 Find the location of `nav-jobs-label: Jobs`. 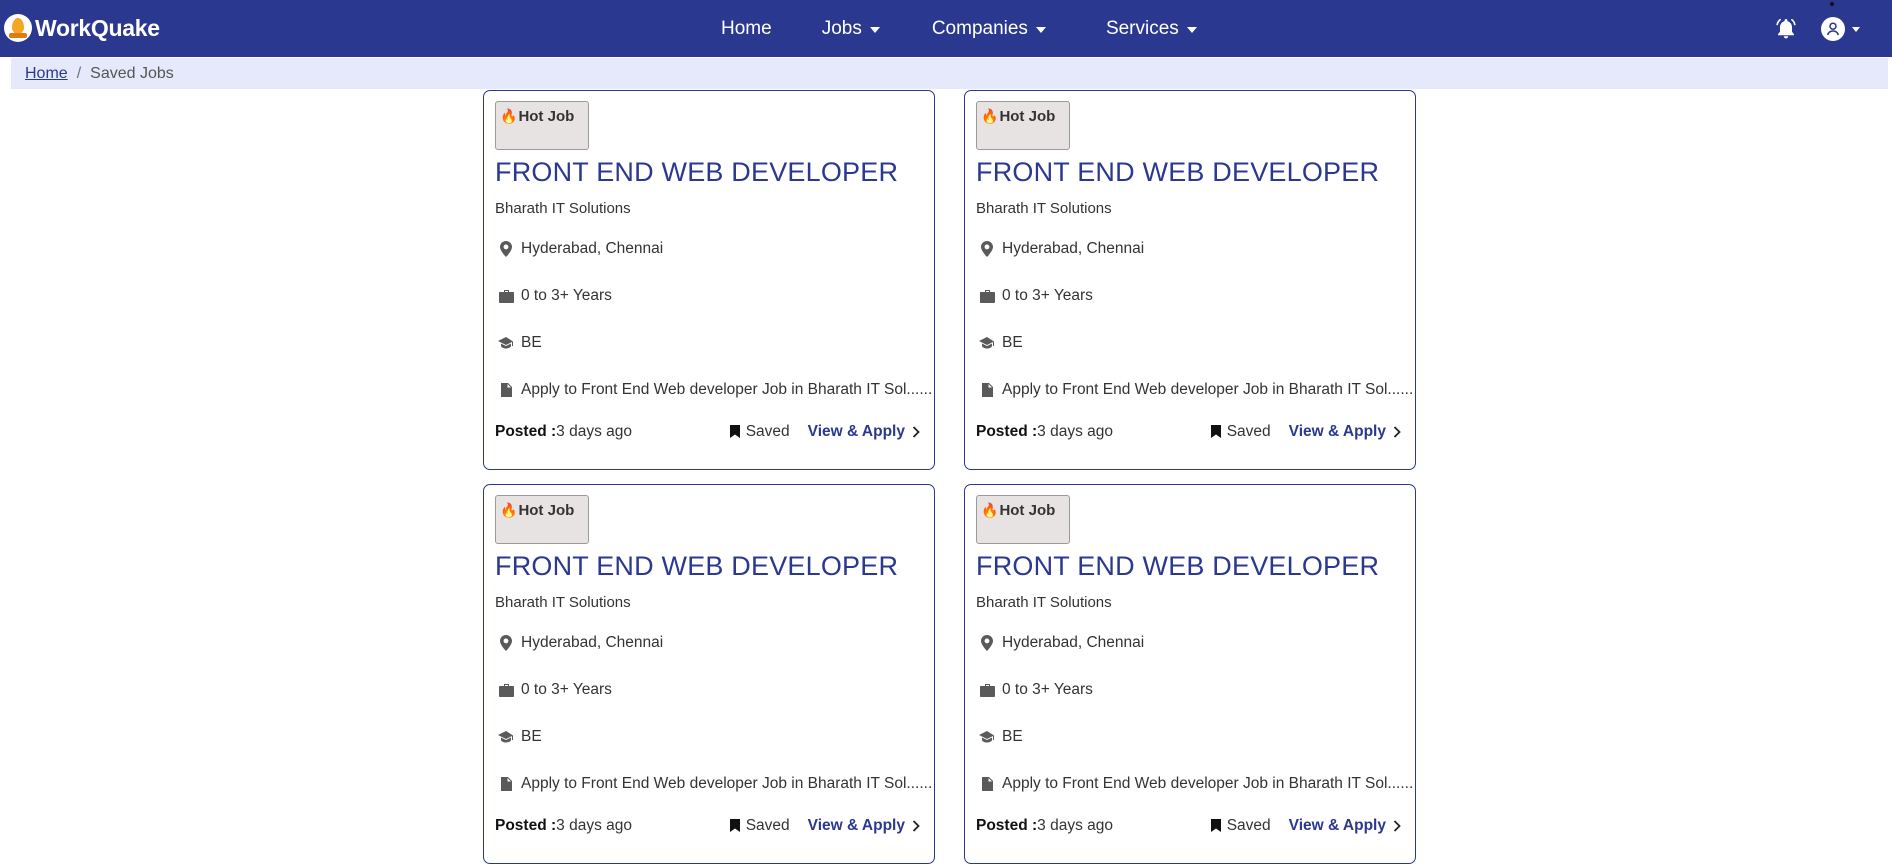

nav-jobs-label: Jobs is located at coordinates (841, 28).